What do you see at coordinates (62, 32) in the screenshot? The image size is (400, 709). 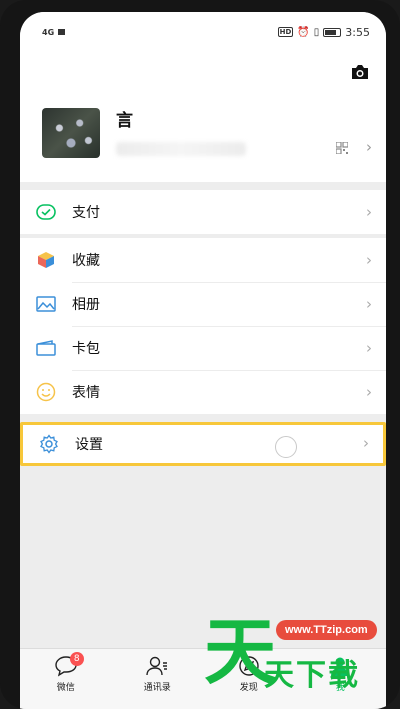 I see `notification-icon` at bounding box center [62, 32].